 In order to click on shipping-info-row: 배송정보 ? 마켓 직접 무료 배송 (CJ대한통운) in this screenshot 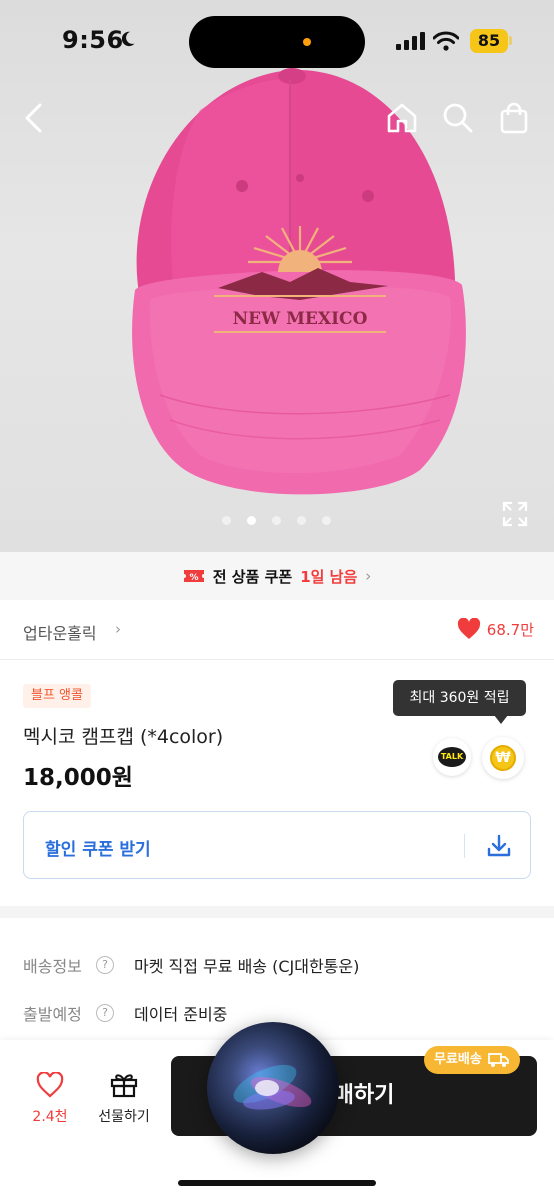, I will do `click(191, 965)`.